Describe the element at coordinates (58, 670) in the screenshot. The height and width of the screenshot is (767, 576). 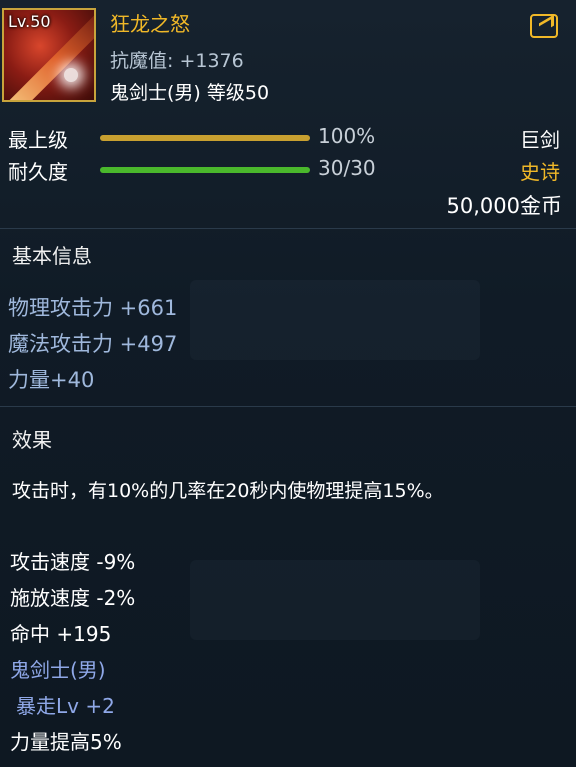
I see `class-requirement: 鬼剑士(男)` at that location.